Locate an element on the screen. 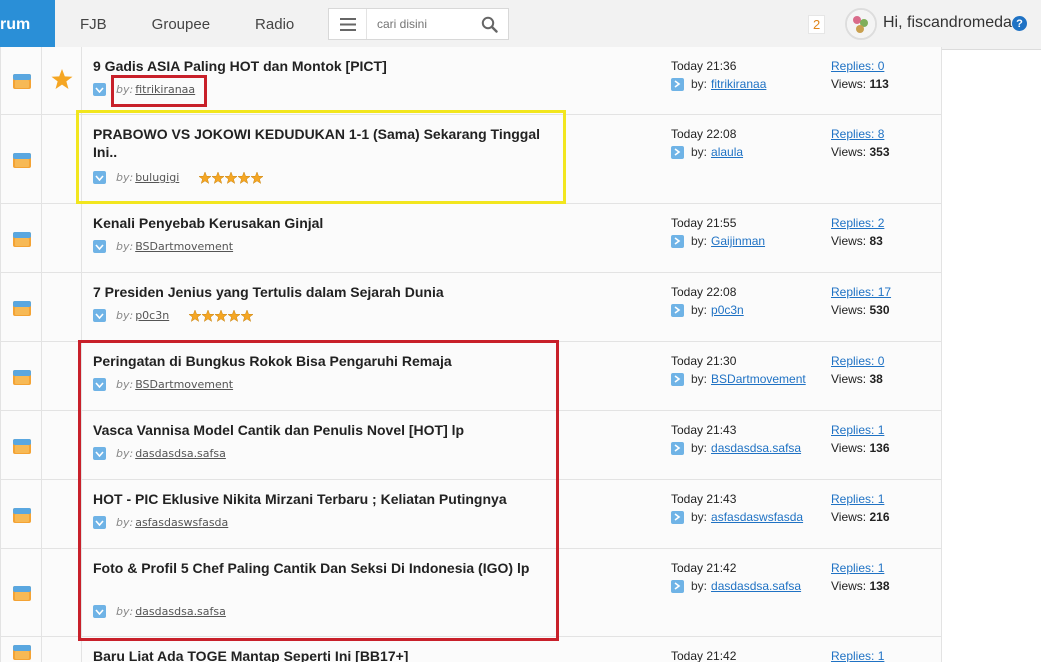  last-post-user-link: BSDartmovement is located at coordinates (758, 379).